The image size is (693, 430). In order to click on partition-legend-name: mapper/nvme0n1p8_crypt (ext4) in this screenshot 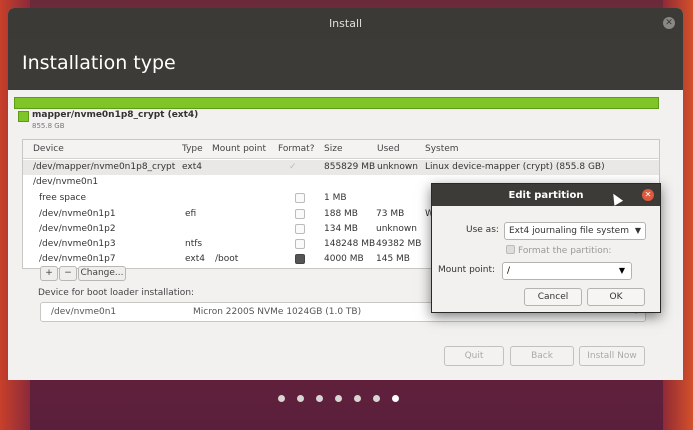, I will do `click(115, 115)`.